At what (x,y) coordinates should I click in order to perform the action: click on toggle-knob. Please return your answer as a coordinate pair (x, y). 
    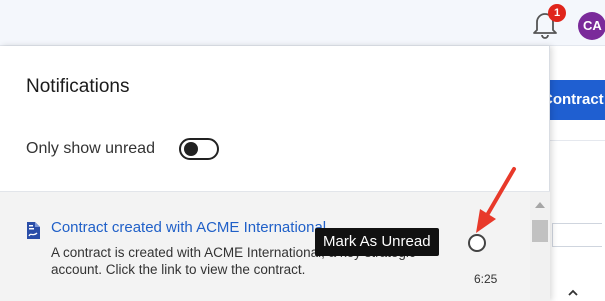
    Looking at the image, I should click on (191, 149).